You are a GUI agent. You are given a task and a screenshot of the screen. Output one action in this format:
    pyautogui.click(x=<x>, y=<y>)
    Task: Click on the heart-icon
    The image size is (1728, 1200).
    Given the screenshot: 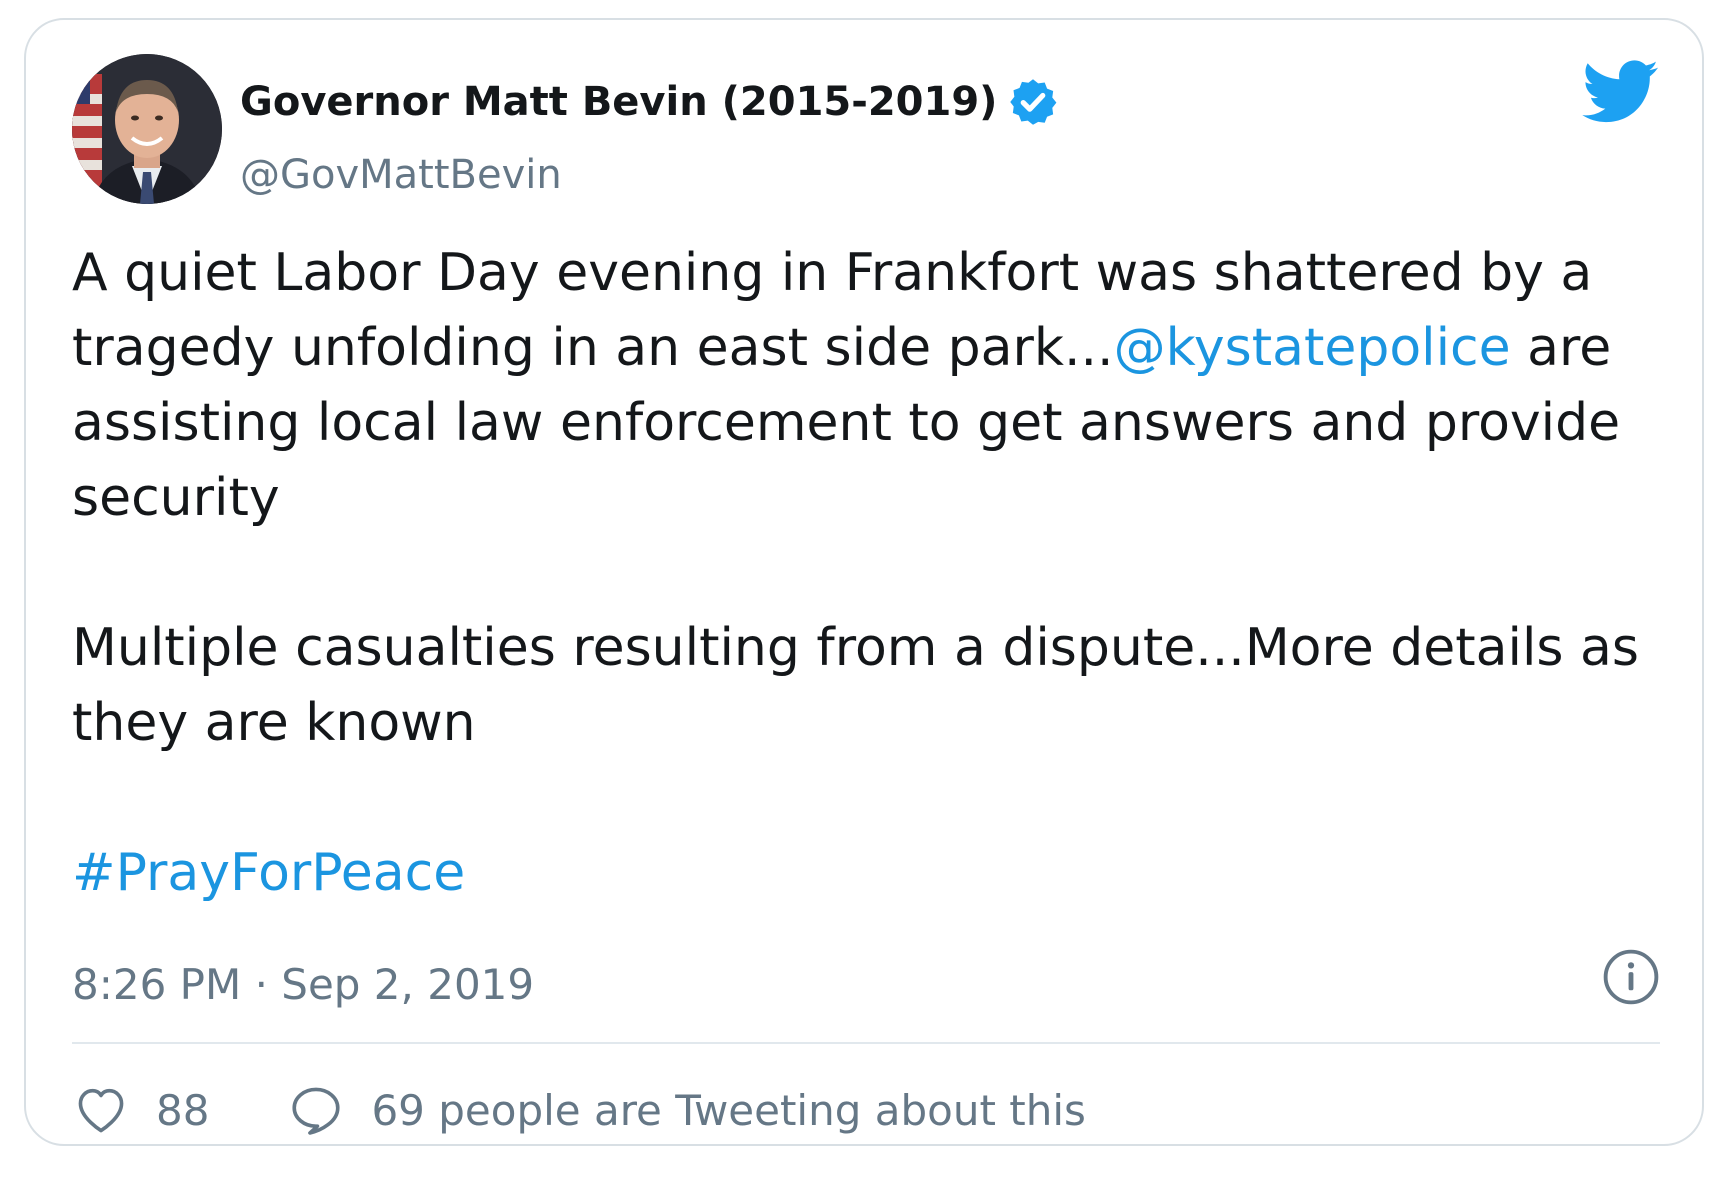 What is the action you would take?
    pyautogui.click(x=101, y=1110)
    